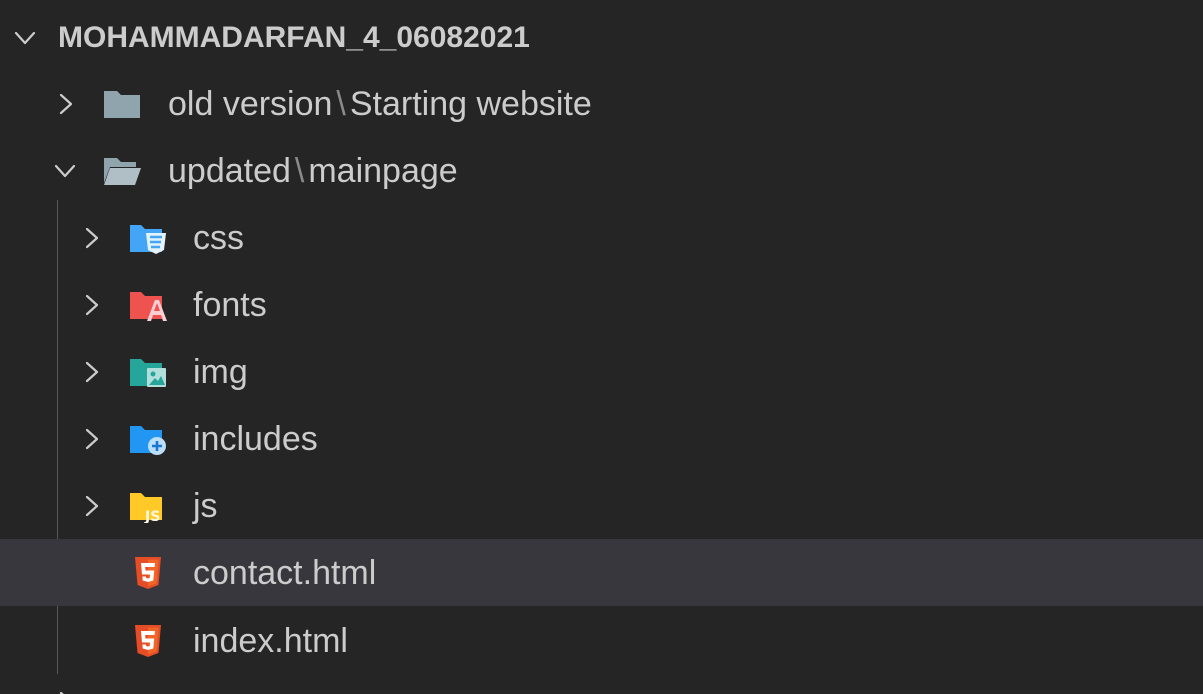 The width and height of the screenshot is (1203, 694). I want to click on explorer-root-label: MOHAMMADARFAN_4_06082021, so click(294, 37).